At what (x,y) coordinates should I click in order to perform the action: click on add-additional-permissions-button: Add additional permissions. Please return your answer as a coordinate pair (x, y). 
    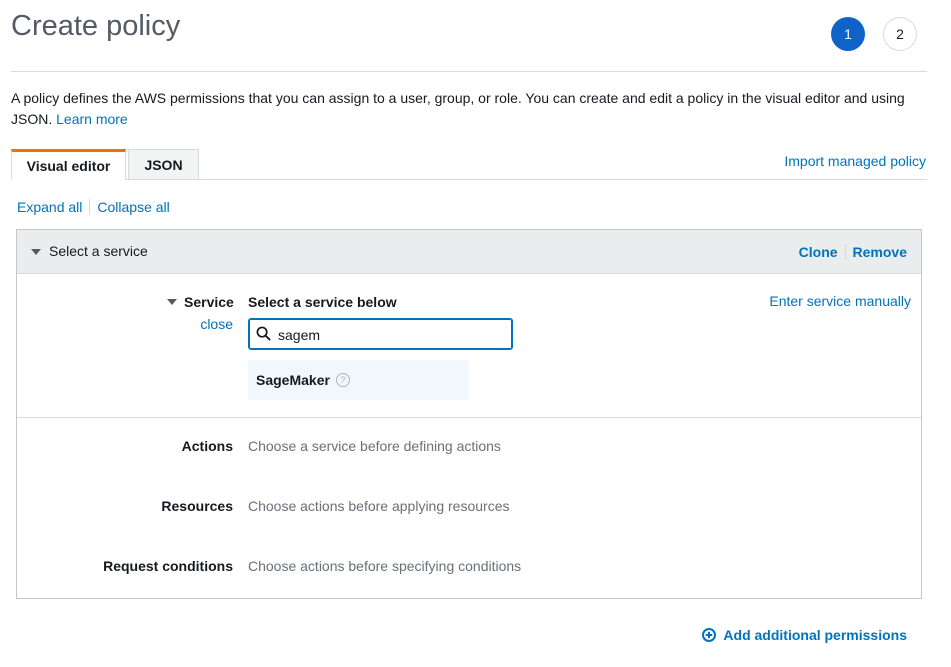
    Looking at the image, I should click on (804, 635).